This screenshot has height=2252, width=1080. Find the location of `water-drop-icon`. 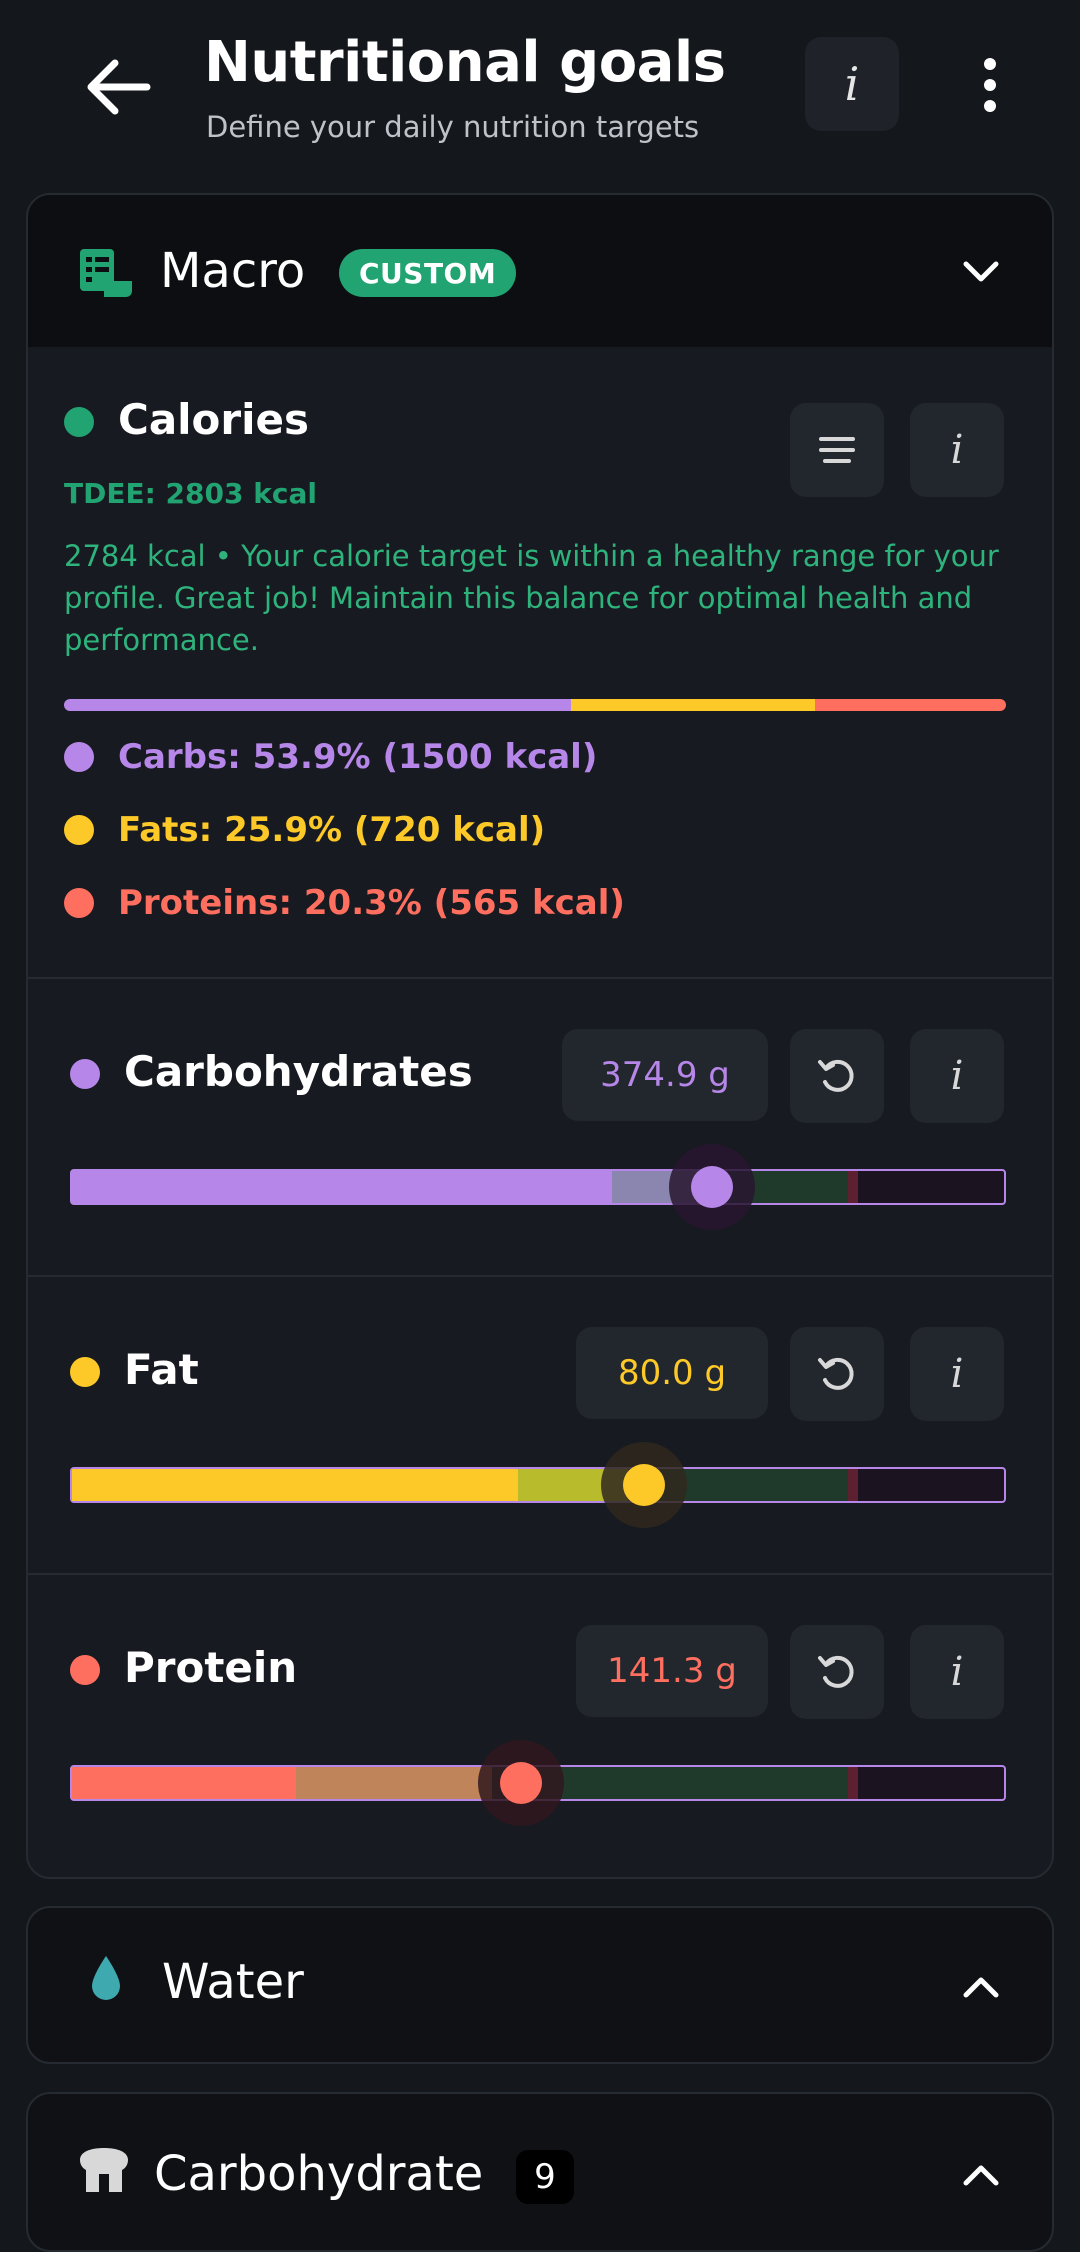

water-drop-icon is located at coordinates (106, 1978).